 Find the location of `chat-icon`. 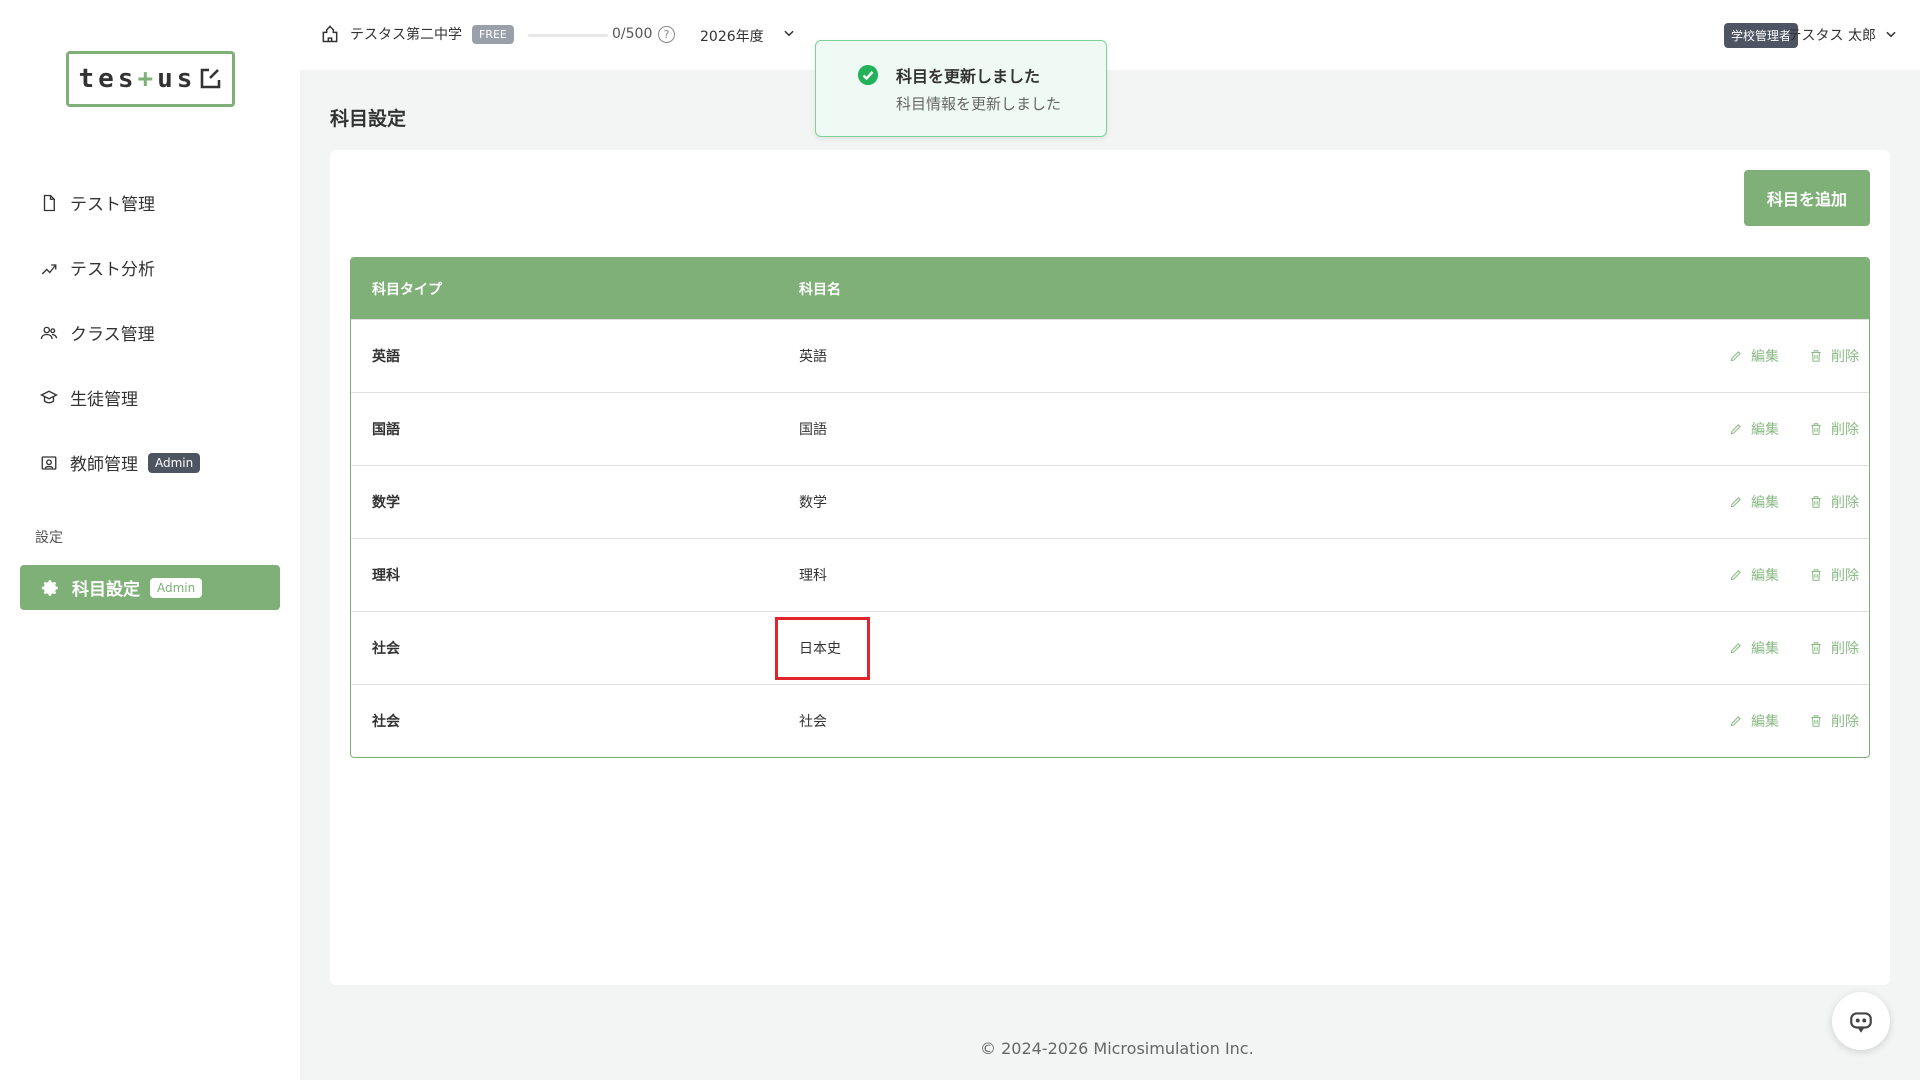

chat-icon is located at coordinates (1861, 1022).